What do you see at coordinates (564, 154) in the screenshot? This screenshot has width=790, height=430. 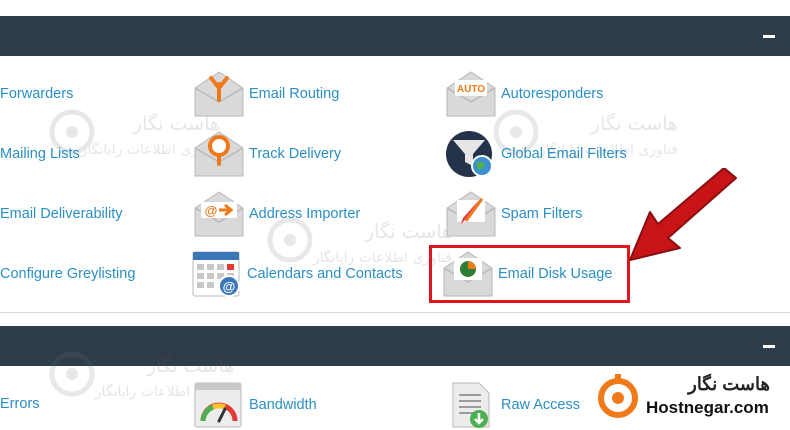 I see `global-email-filters-label: Global Email Filters` at bounding box center [564, 154].